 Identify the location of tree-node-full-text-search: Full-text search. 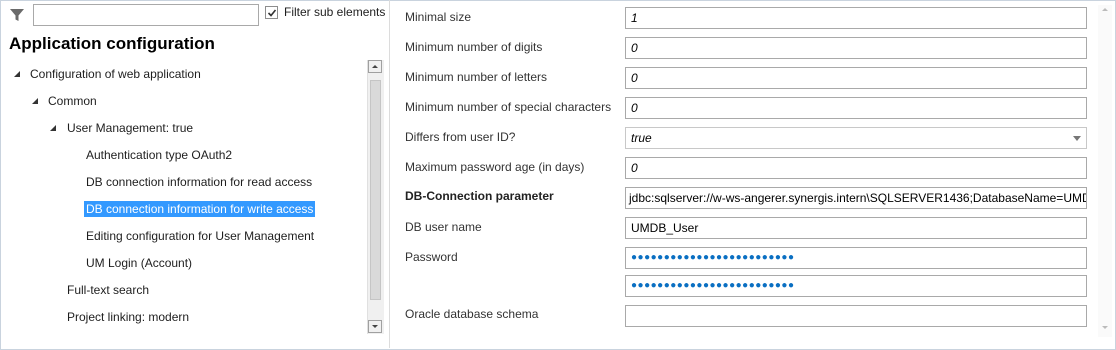
(108, 290).